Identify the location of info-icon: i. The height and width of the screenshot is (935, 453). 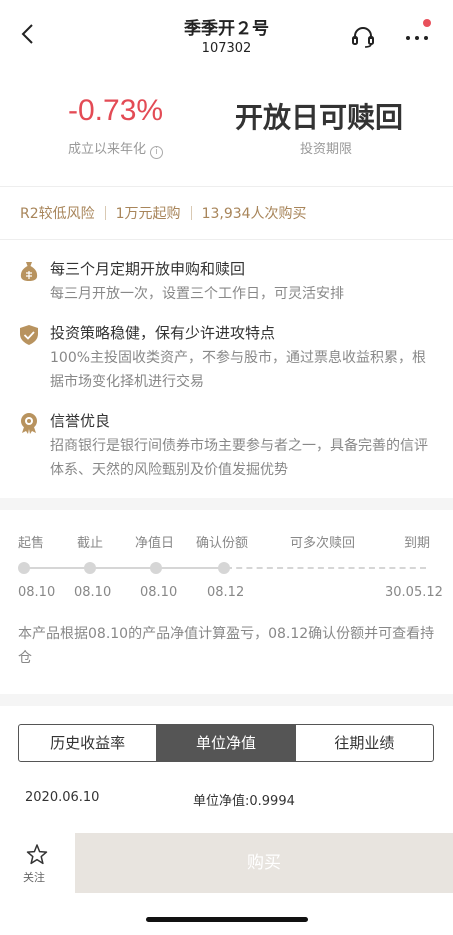
(157, 152).